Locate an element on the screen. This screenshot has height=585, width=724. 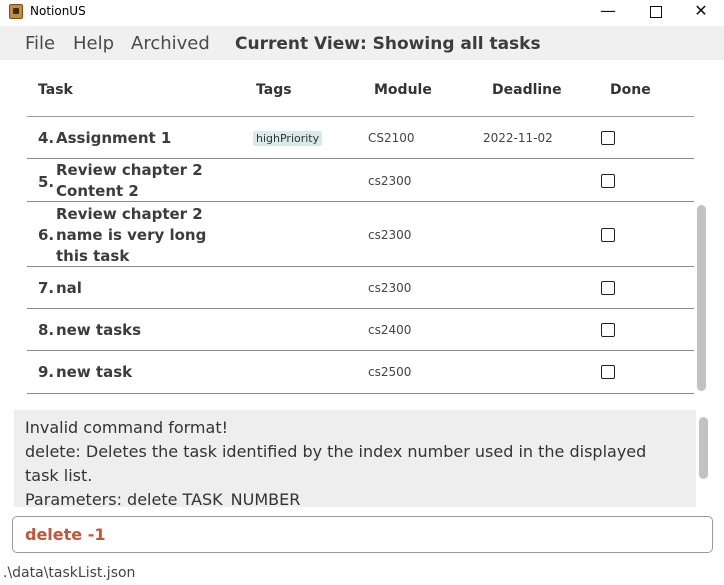
task-name: Assignment 1 is located at coordinates (114, 138).